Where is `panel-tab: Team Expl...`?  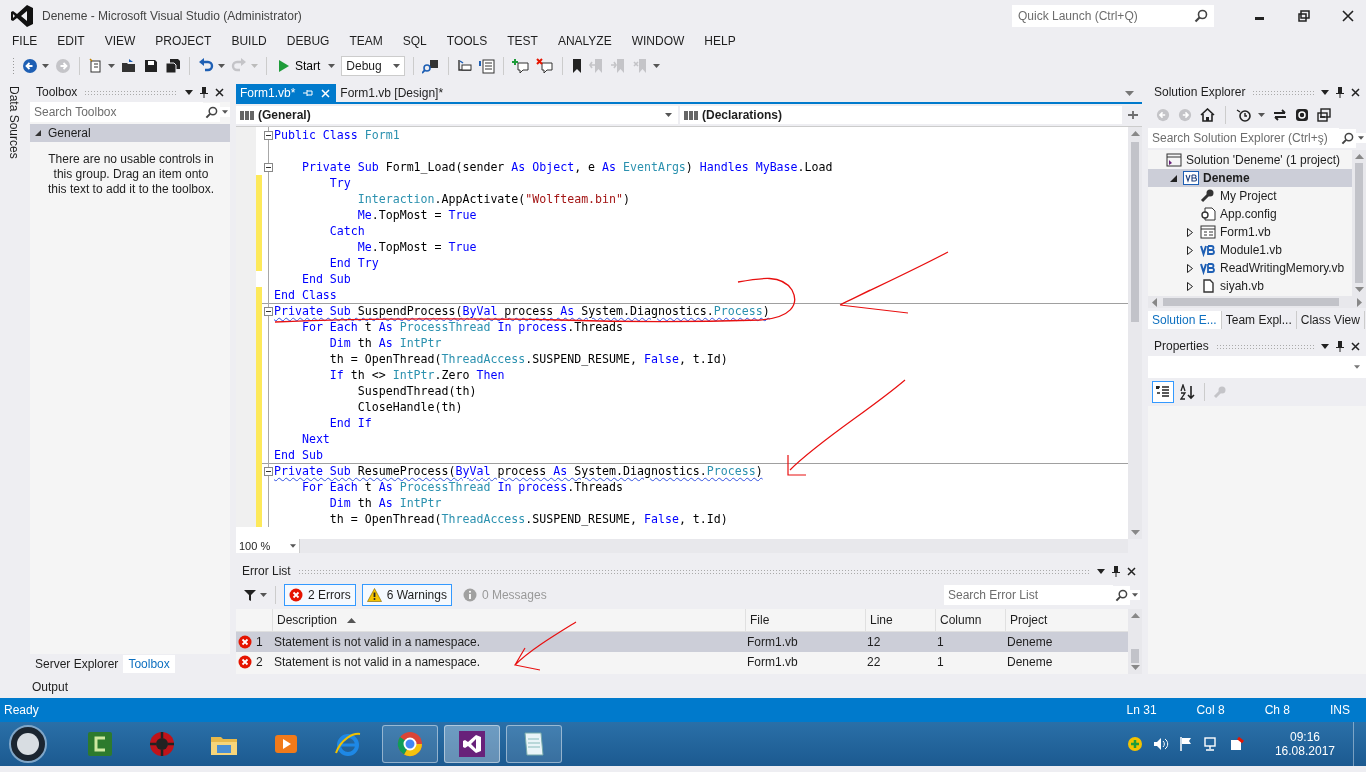 panel-tab: Team Expl... is located at coordinates (1259, 320).